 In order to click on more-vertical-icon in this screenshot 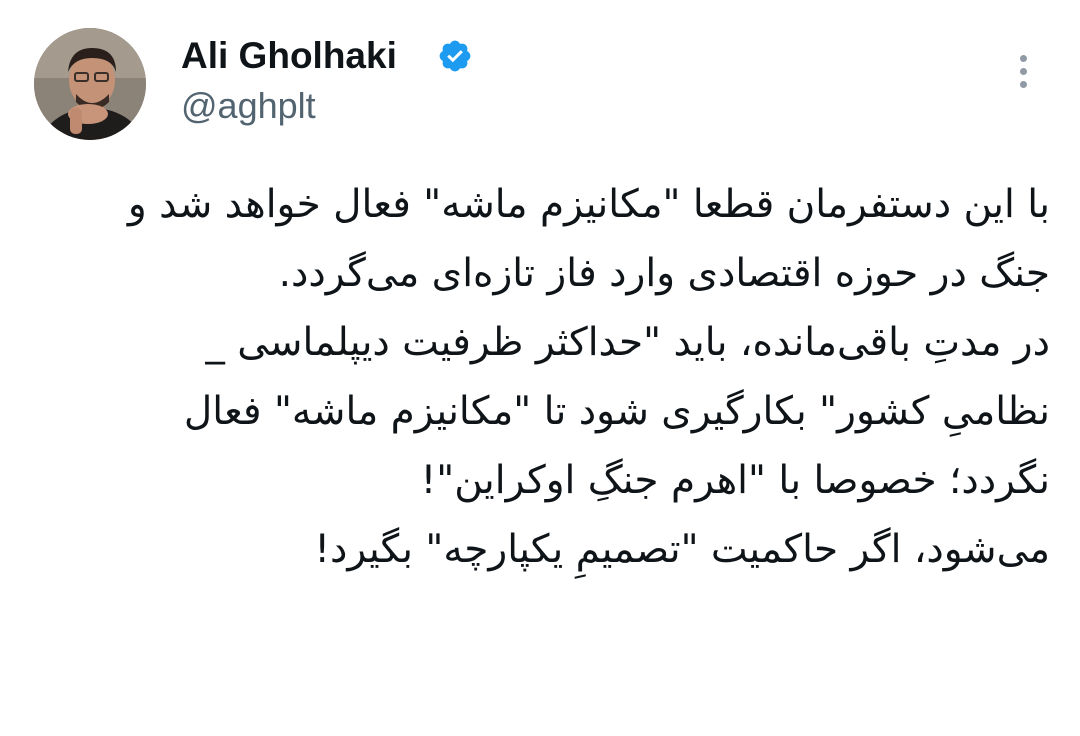, I will do `click(1023, 74)`.